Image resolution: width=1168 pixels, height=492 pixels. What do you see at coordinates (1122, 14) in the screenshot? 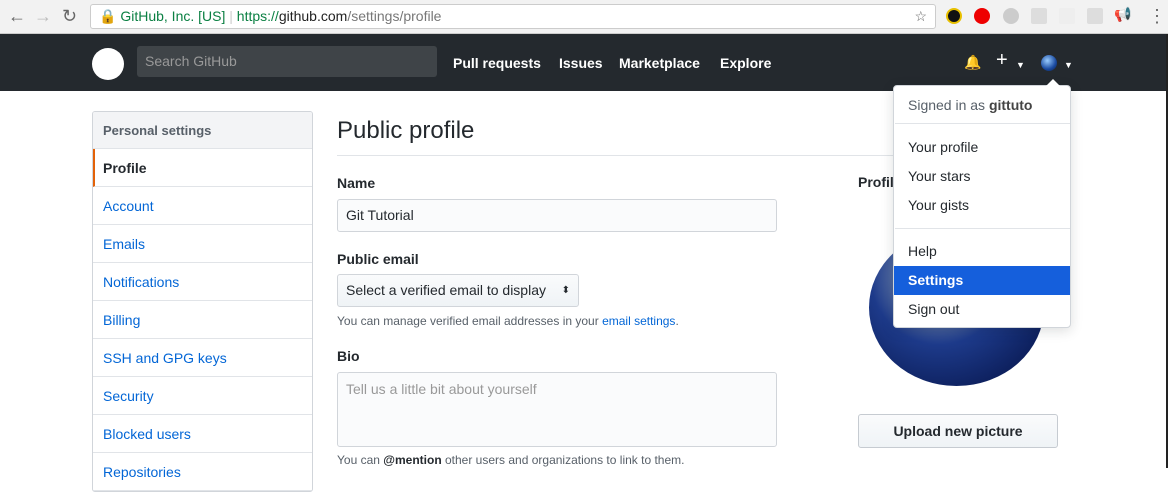
I see `megaphone-icon: 📢` at bounding box center [1122, 14].